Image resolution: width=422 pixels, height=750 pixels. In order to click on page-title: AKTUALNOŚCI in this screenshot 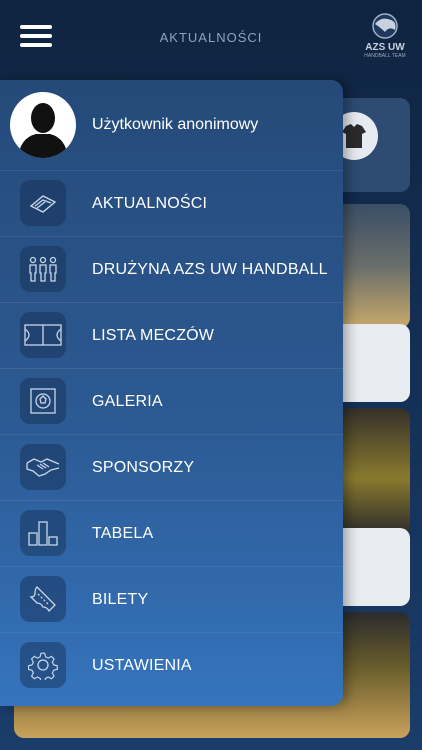, I will do `click(211, 37)`.